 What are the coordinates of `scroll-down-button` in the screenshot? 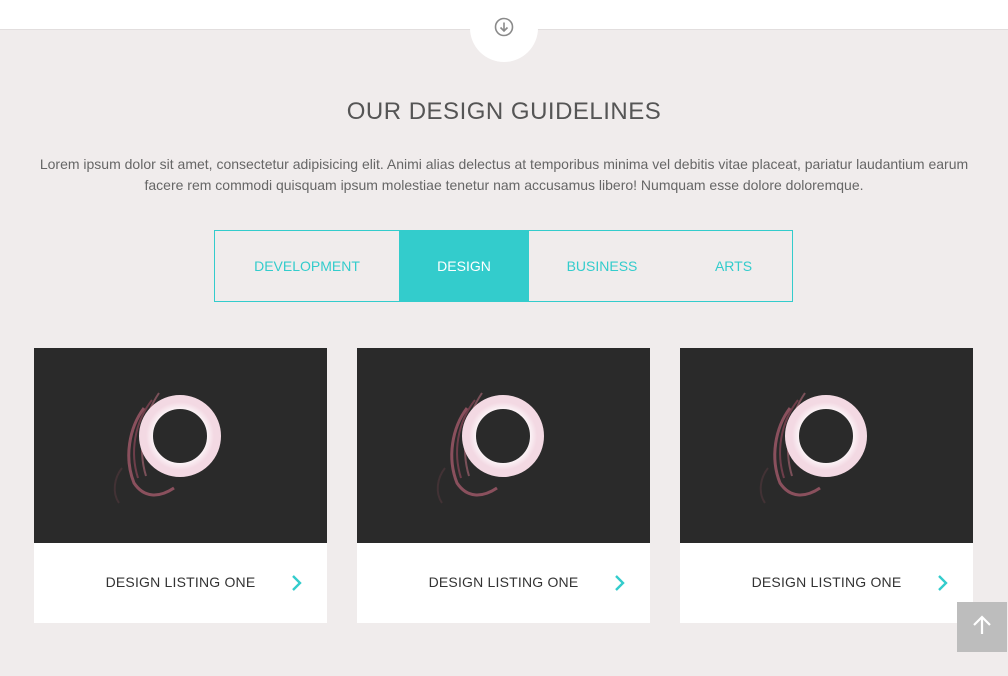 It's located at (504, 31).